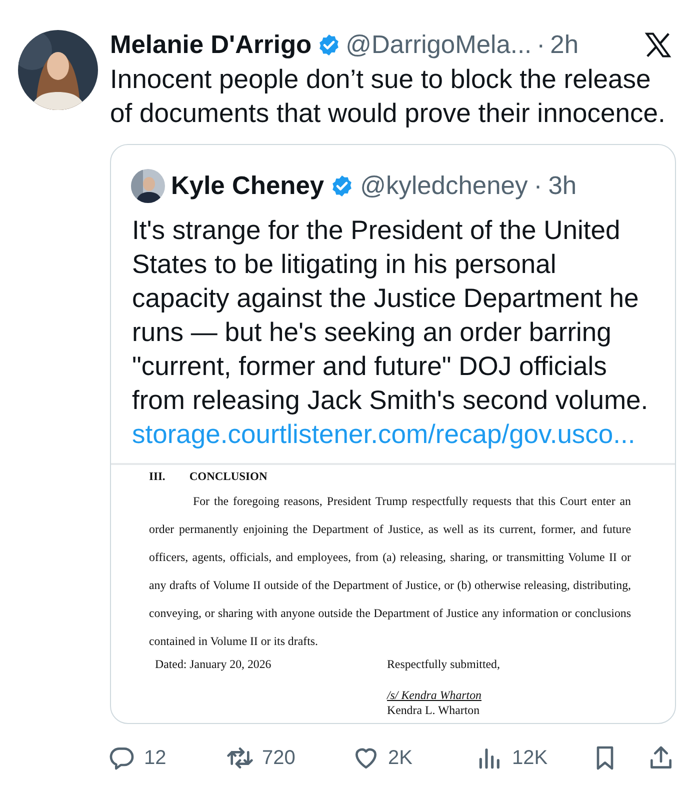  Describe the element at coordinates (564, 45) in the screenshot. I see `post-time: 2h` at that location.